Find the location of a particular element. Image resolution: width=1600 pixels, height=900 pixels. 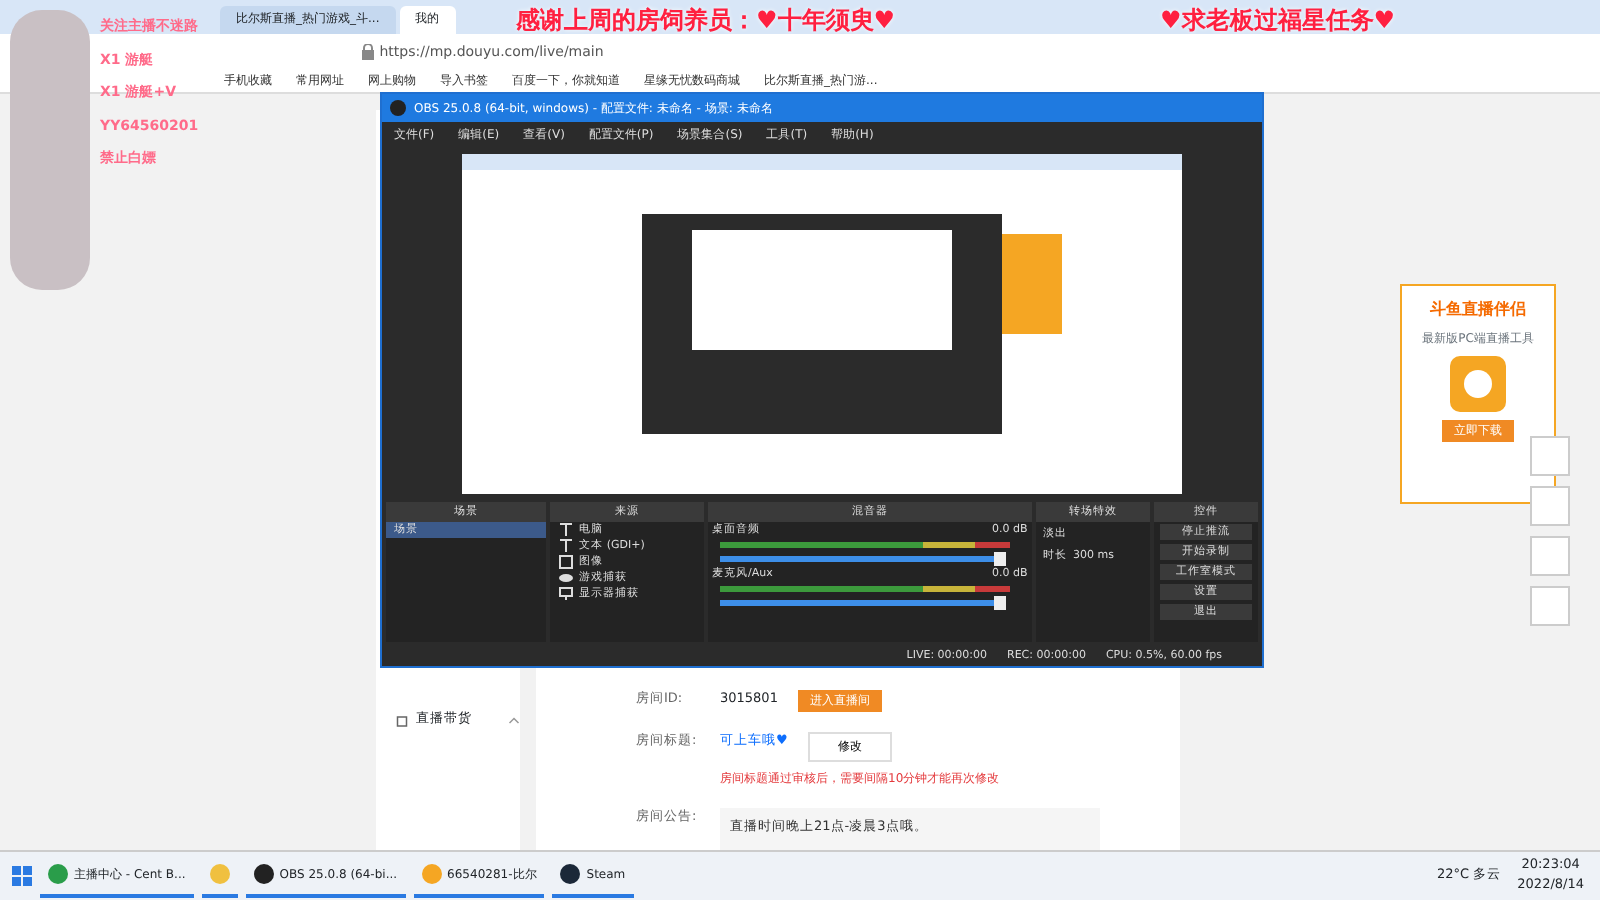

bag-icon is located at coordinates (402, 719).